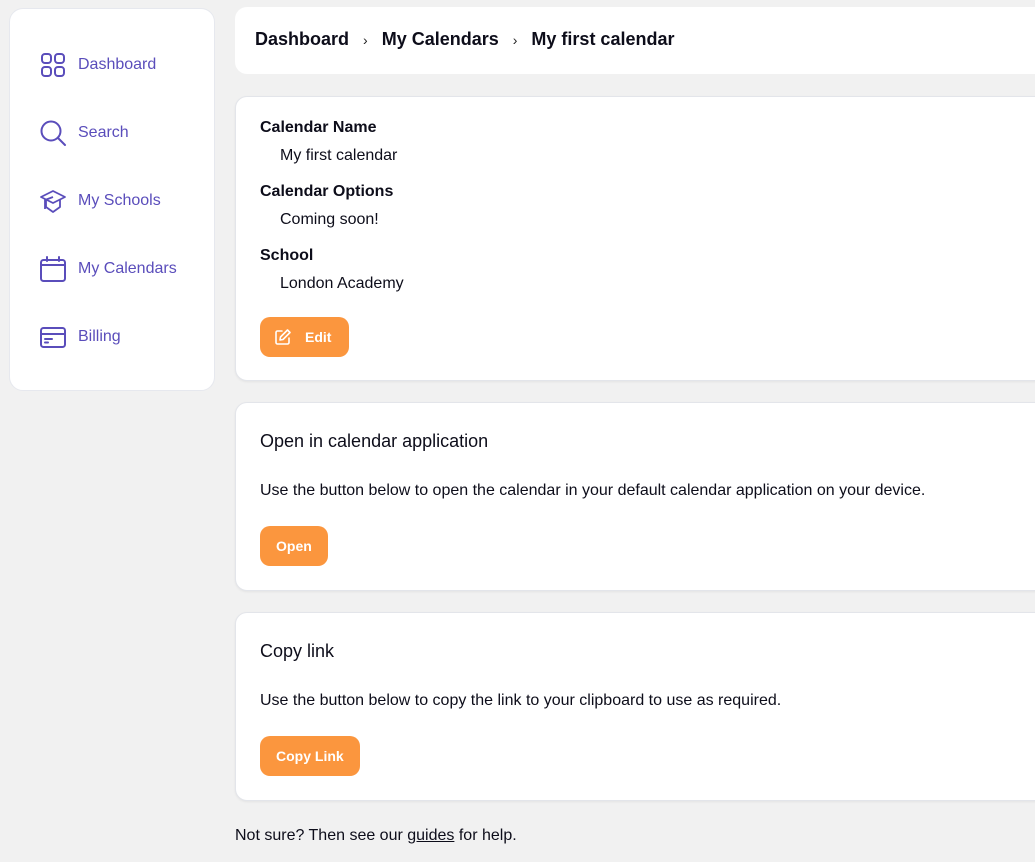 Image resolution: width=1035 pixels, height=862 pixels. Describe the element at coordinates (318, 337) in the screenshot. I see `edit-button-label: Edit` at that location.